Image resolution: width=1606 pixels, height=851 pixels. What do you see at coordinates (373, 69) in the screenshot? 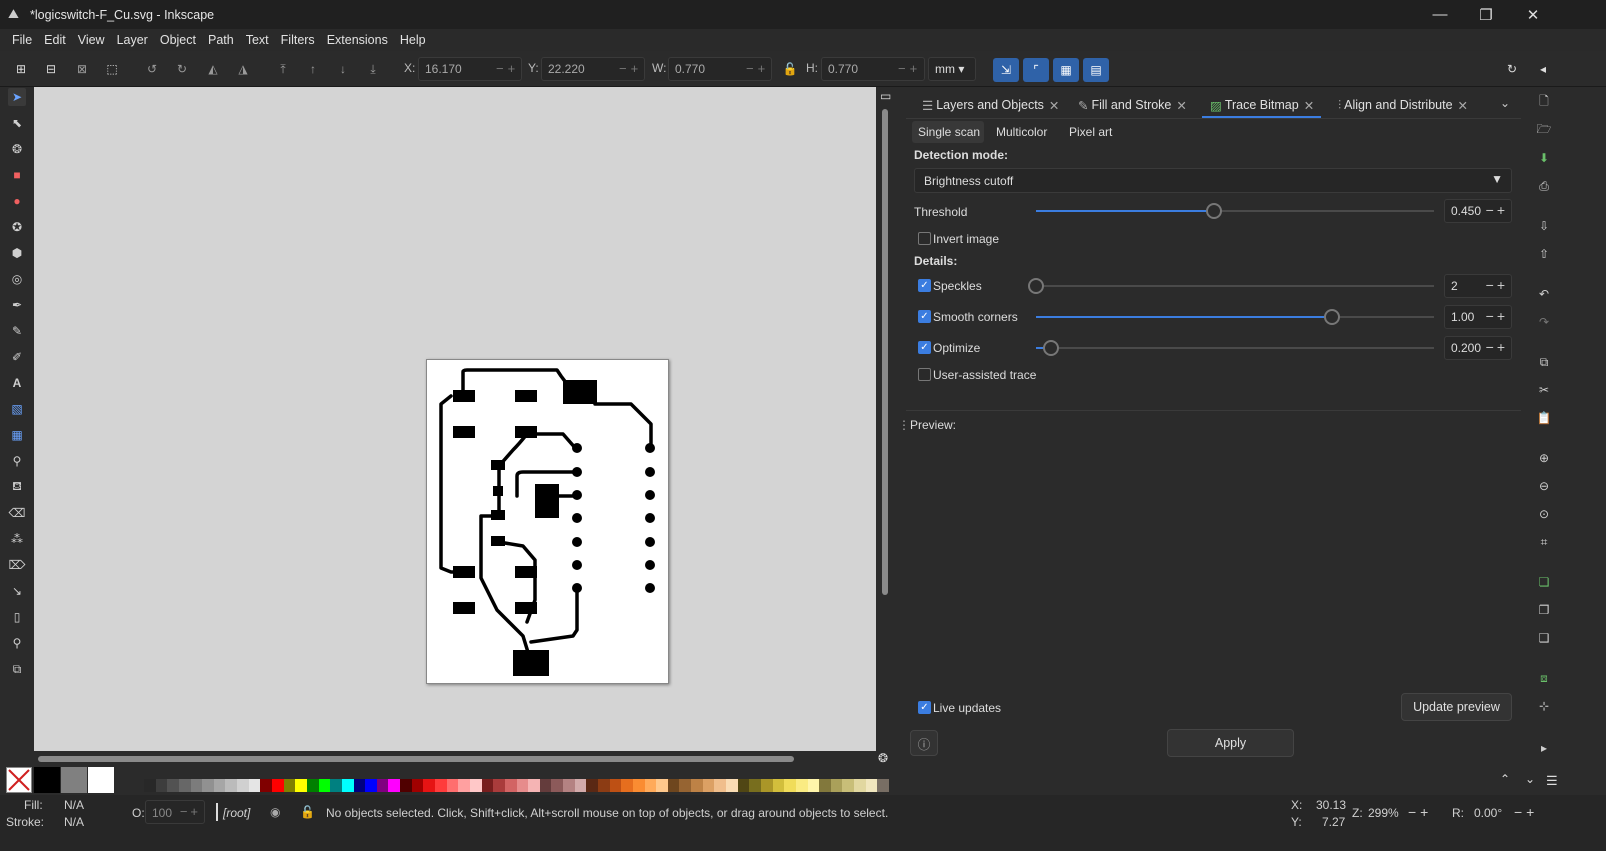
I see `lower-to-bottom-icon: ⤓` at bounding box center [373, 69].